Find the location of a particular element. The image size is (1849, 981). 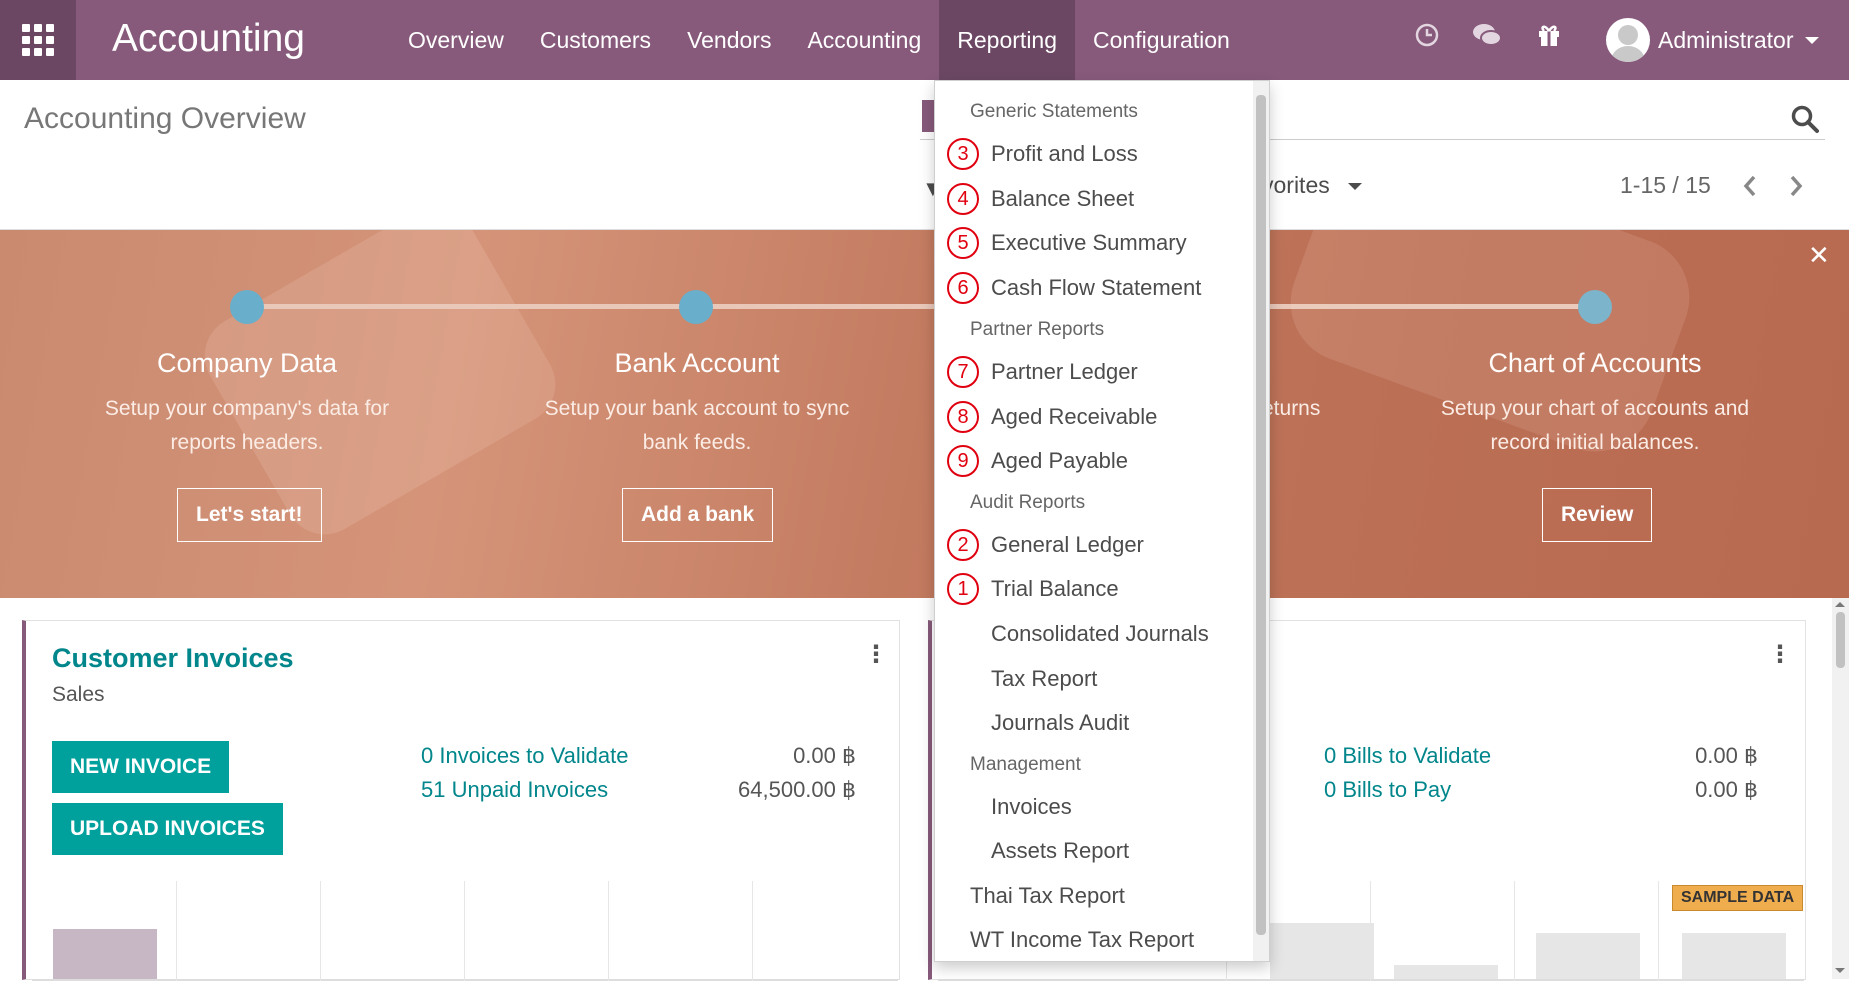

unpaid-invoices-link: 51 Unpaid Invoices is located at coordinates (514, 790).